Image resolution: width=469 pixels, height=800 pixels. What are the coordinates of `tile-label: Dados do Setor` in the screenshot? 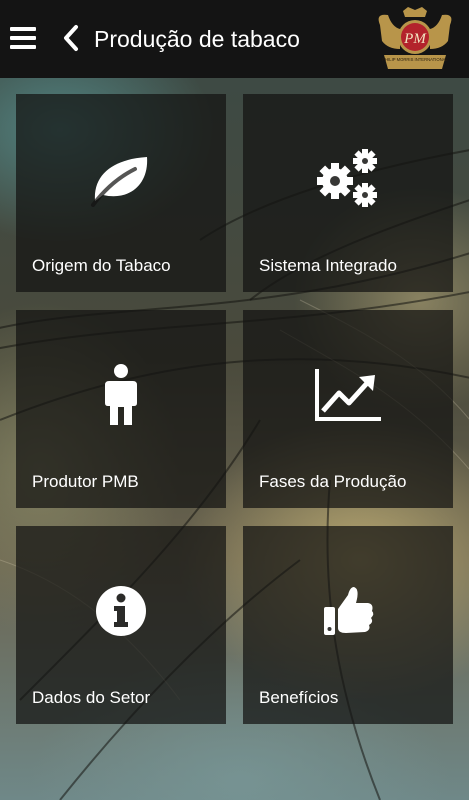 It's located at (91, 697).